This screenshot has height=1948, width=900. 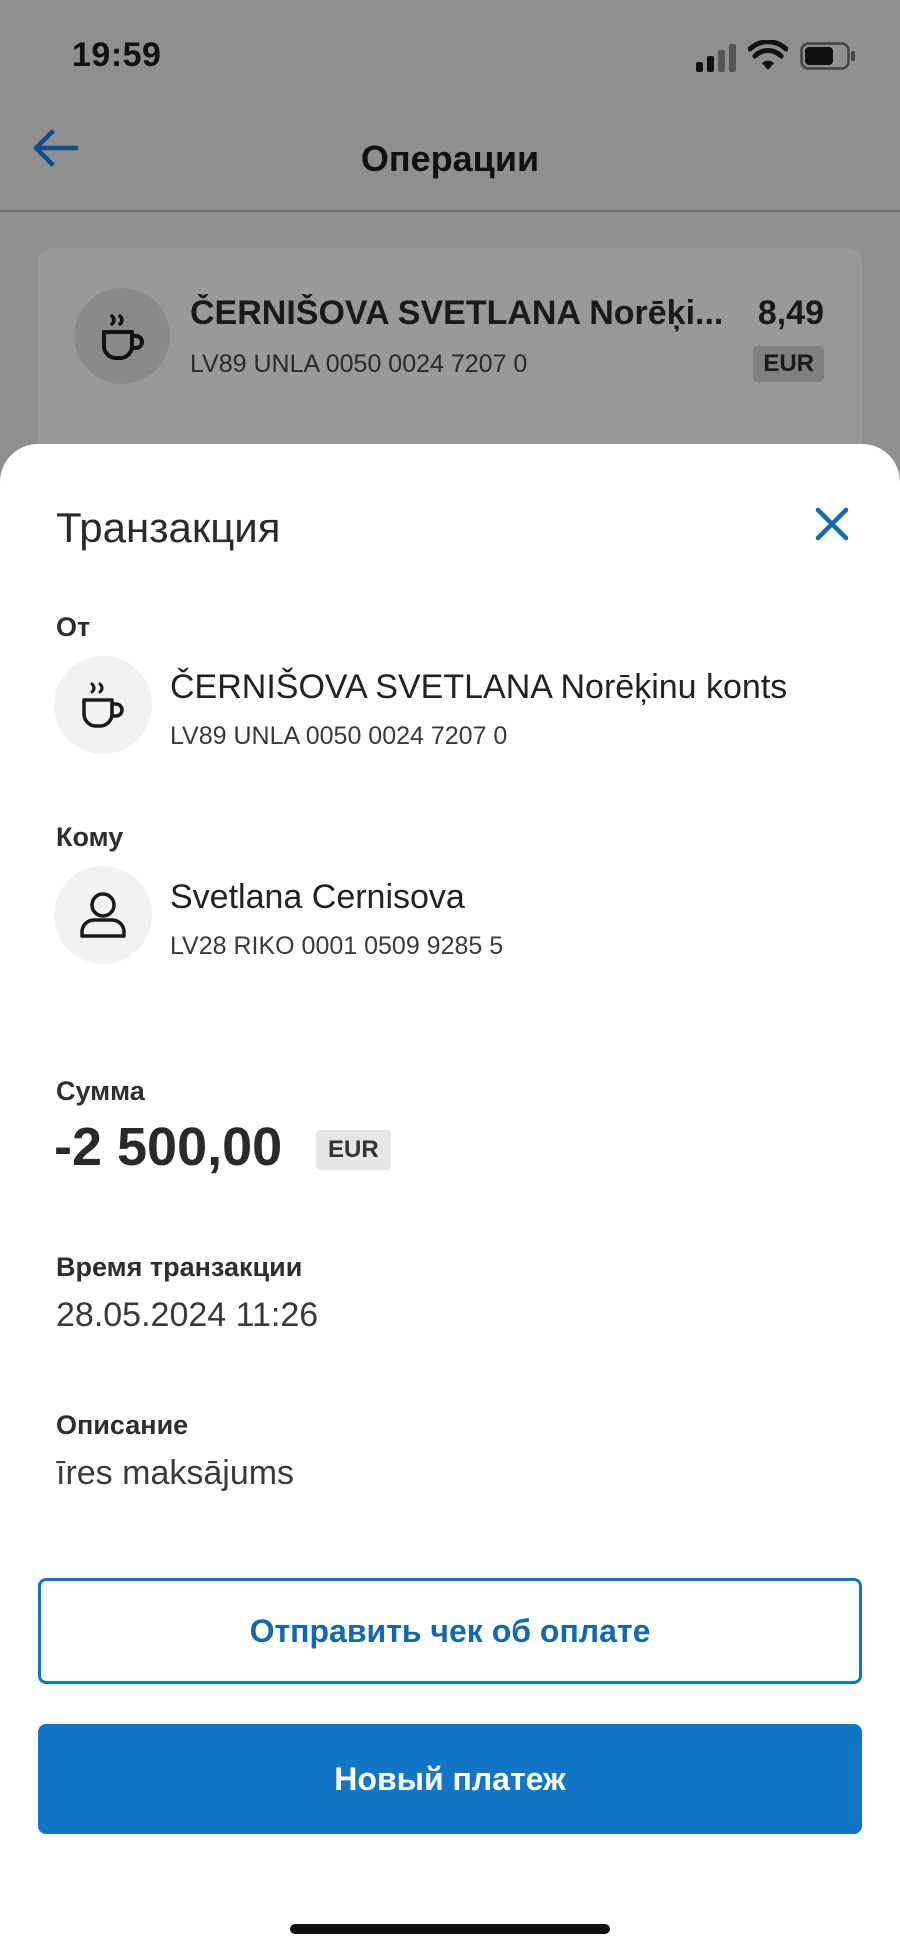 I want to click on list-item-iban: LV89 UNLA 0050 0024 7207 0, so click(x=359, y=364).